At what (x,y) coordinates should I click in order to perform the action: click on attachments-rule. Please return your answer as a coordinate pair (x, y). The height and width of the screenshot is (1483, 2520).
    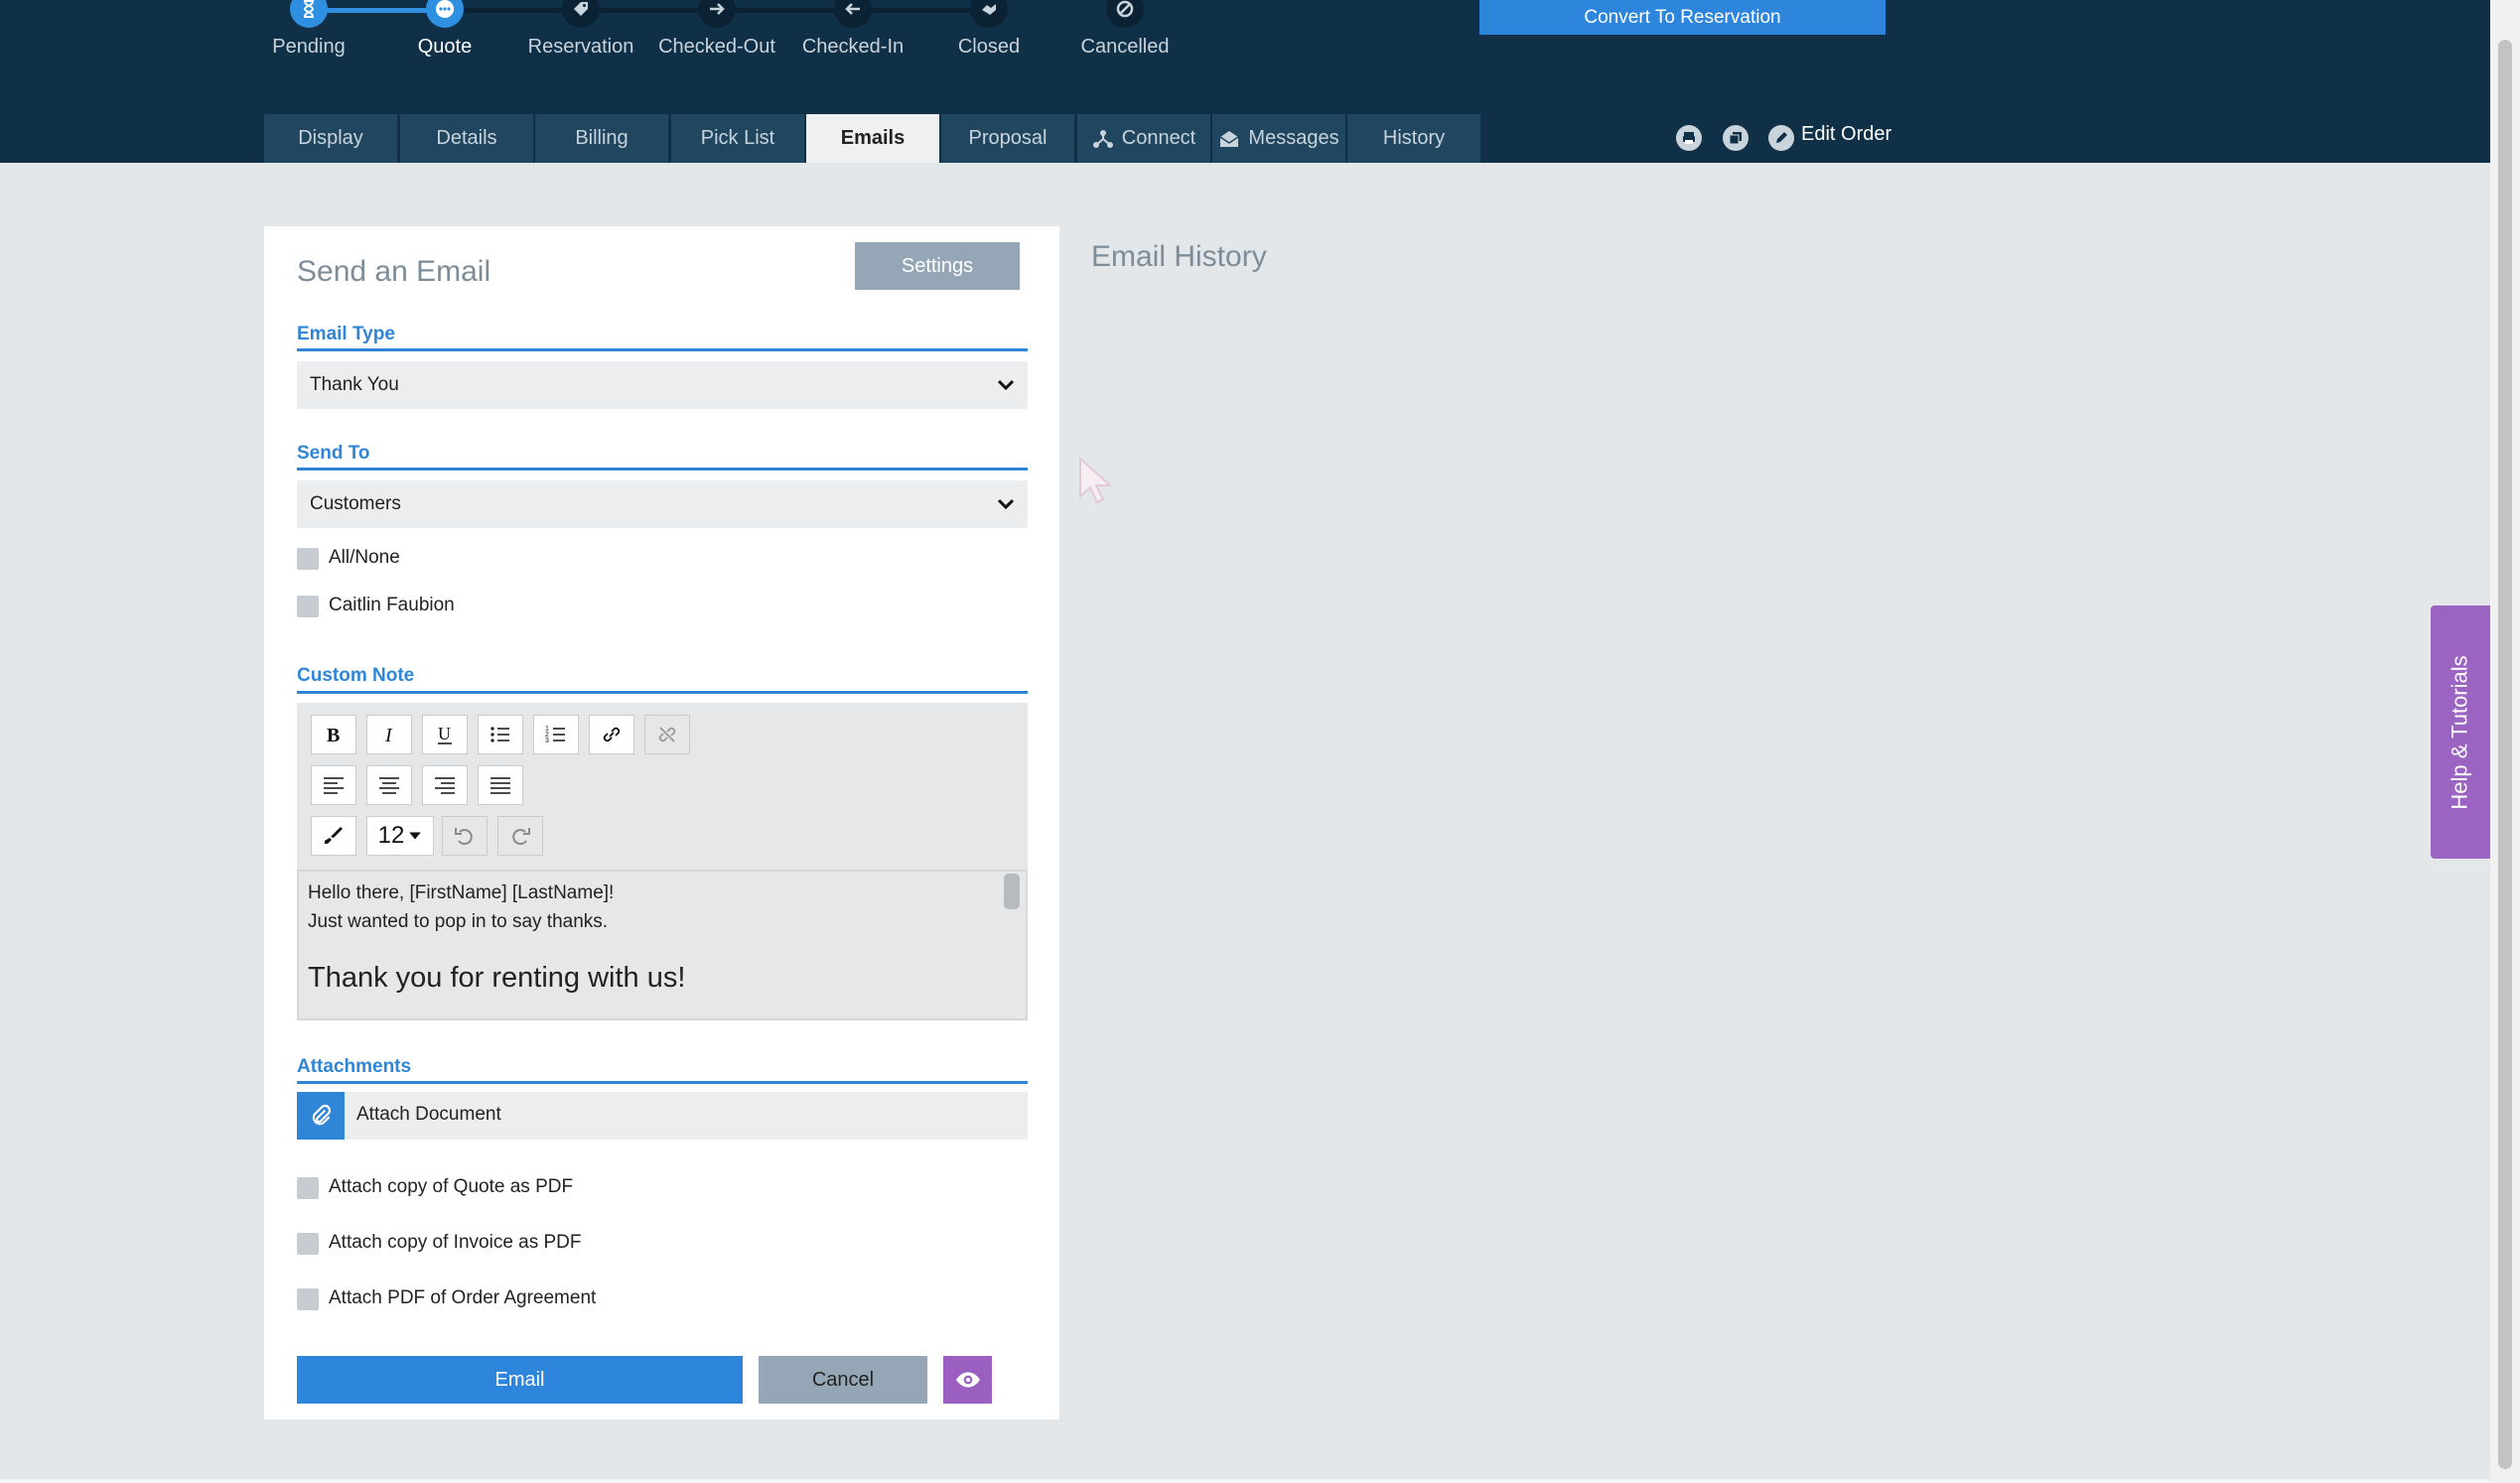
    Looking at the image, I should click on (662, 1082).